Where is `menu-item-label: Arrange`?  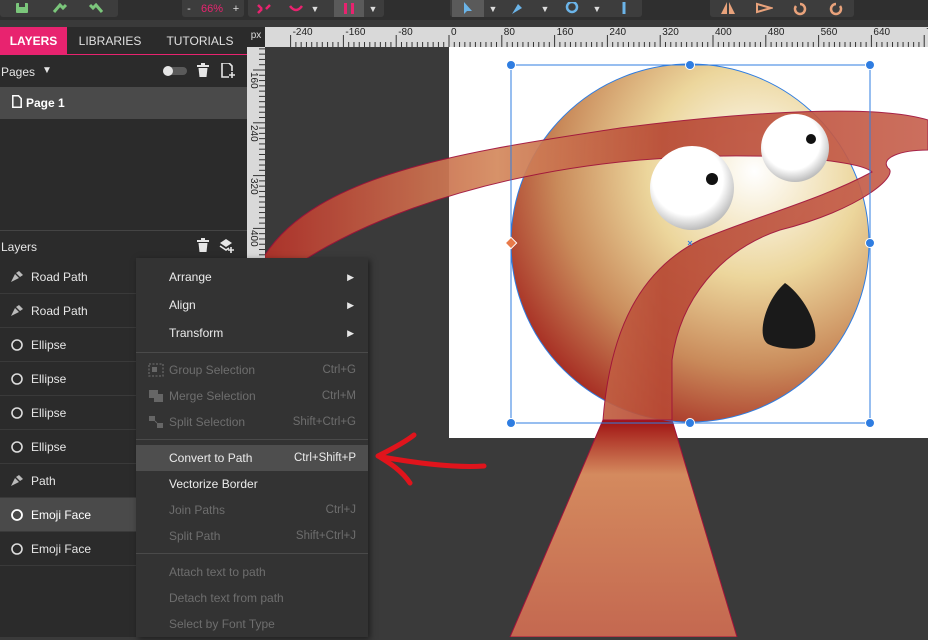
menu-item-label: Arrange is located at coordinates (190, 277).